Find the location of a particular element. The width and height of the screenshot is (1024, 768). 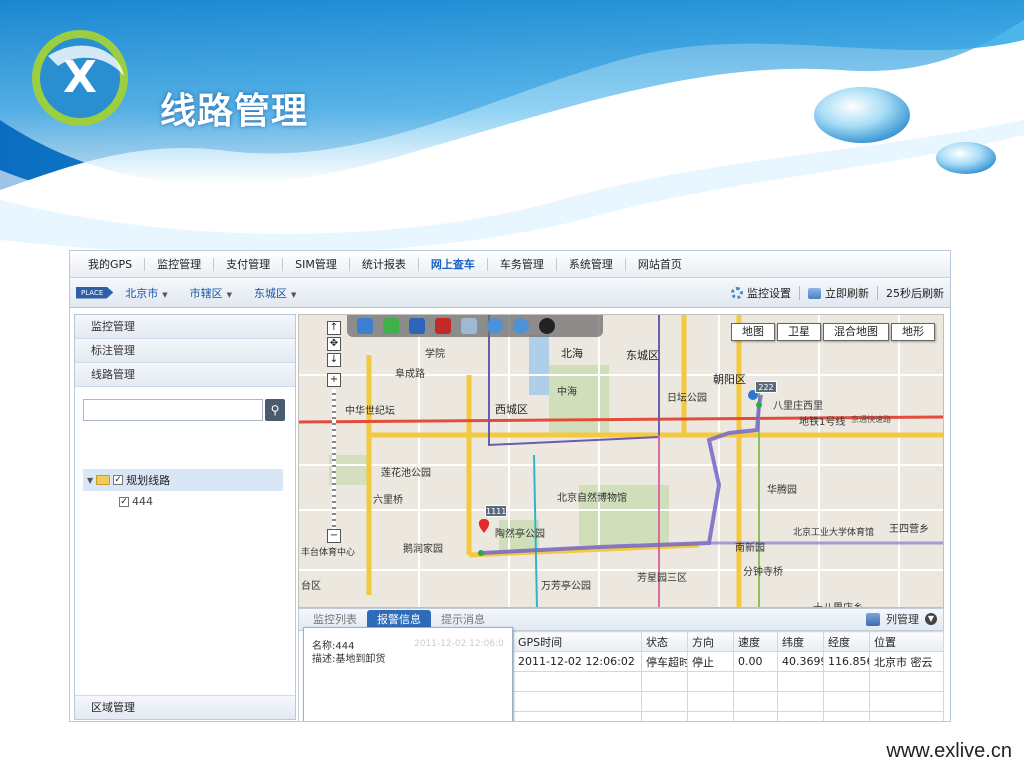

checkmark-icon is located at coordinates (391, 326).